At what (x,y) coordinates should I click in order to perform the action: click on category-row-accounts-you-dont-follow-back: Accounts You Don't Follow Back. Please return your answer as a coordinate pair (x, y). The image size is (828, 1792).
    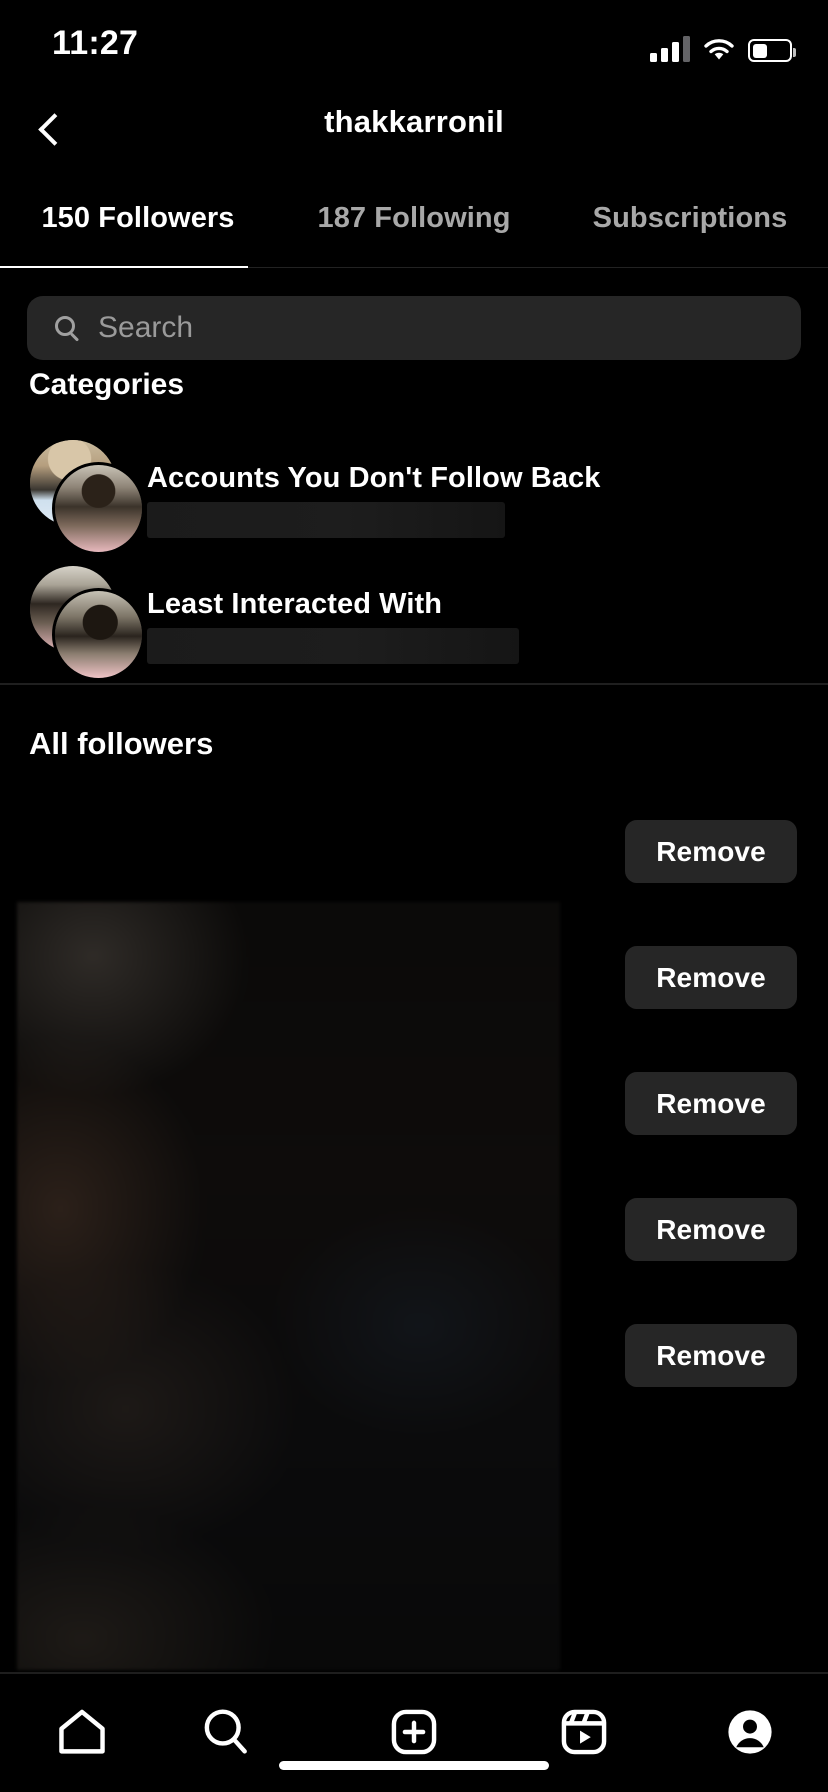
    Looking at the image, I should click on (414, 495).